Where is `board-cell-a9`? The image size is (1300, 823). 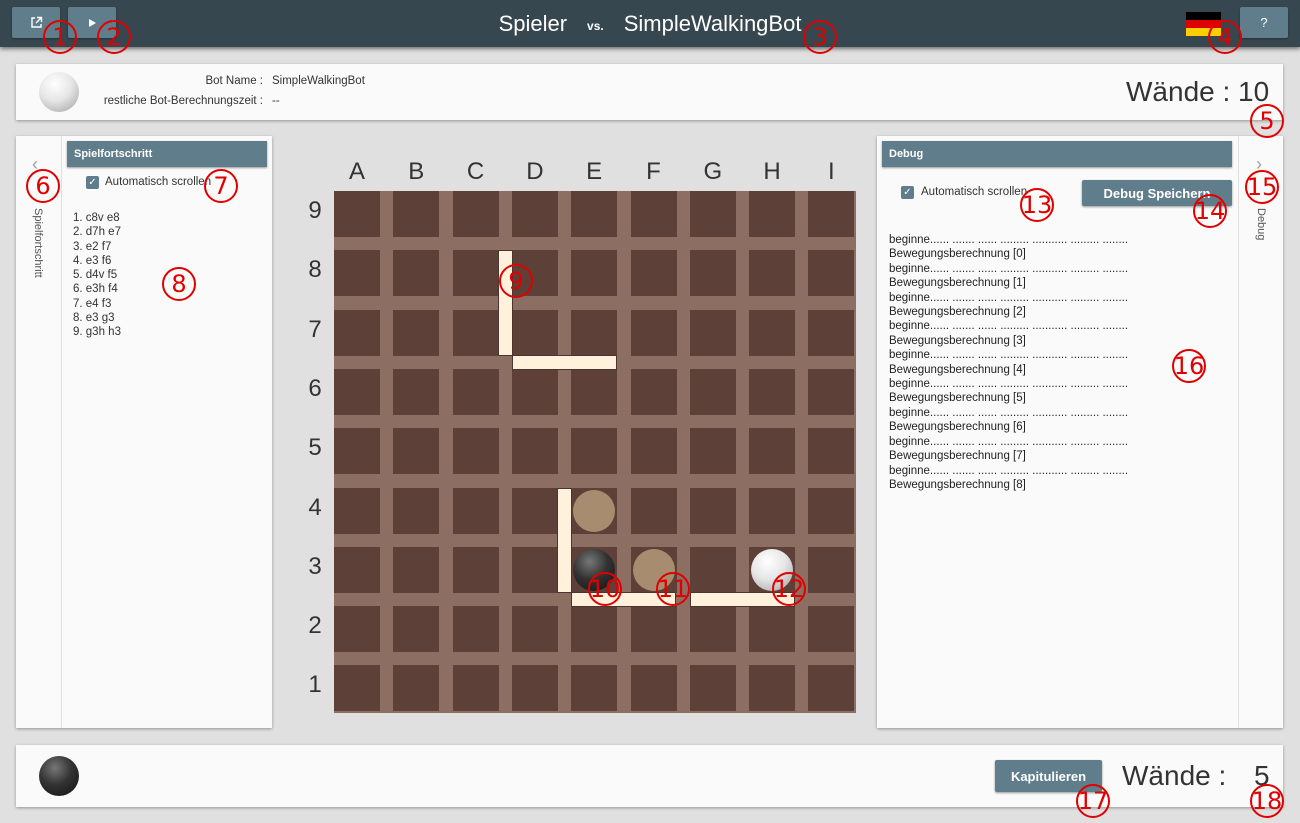 board-cell-a9 is located at coordinates (357, 214).